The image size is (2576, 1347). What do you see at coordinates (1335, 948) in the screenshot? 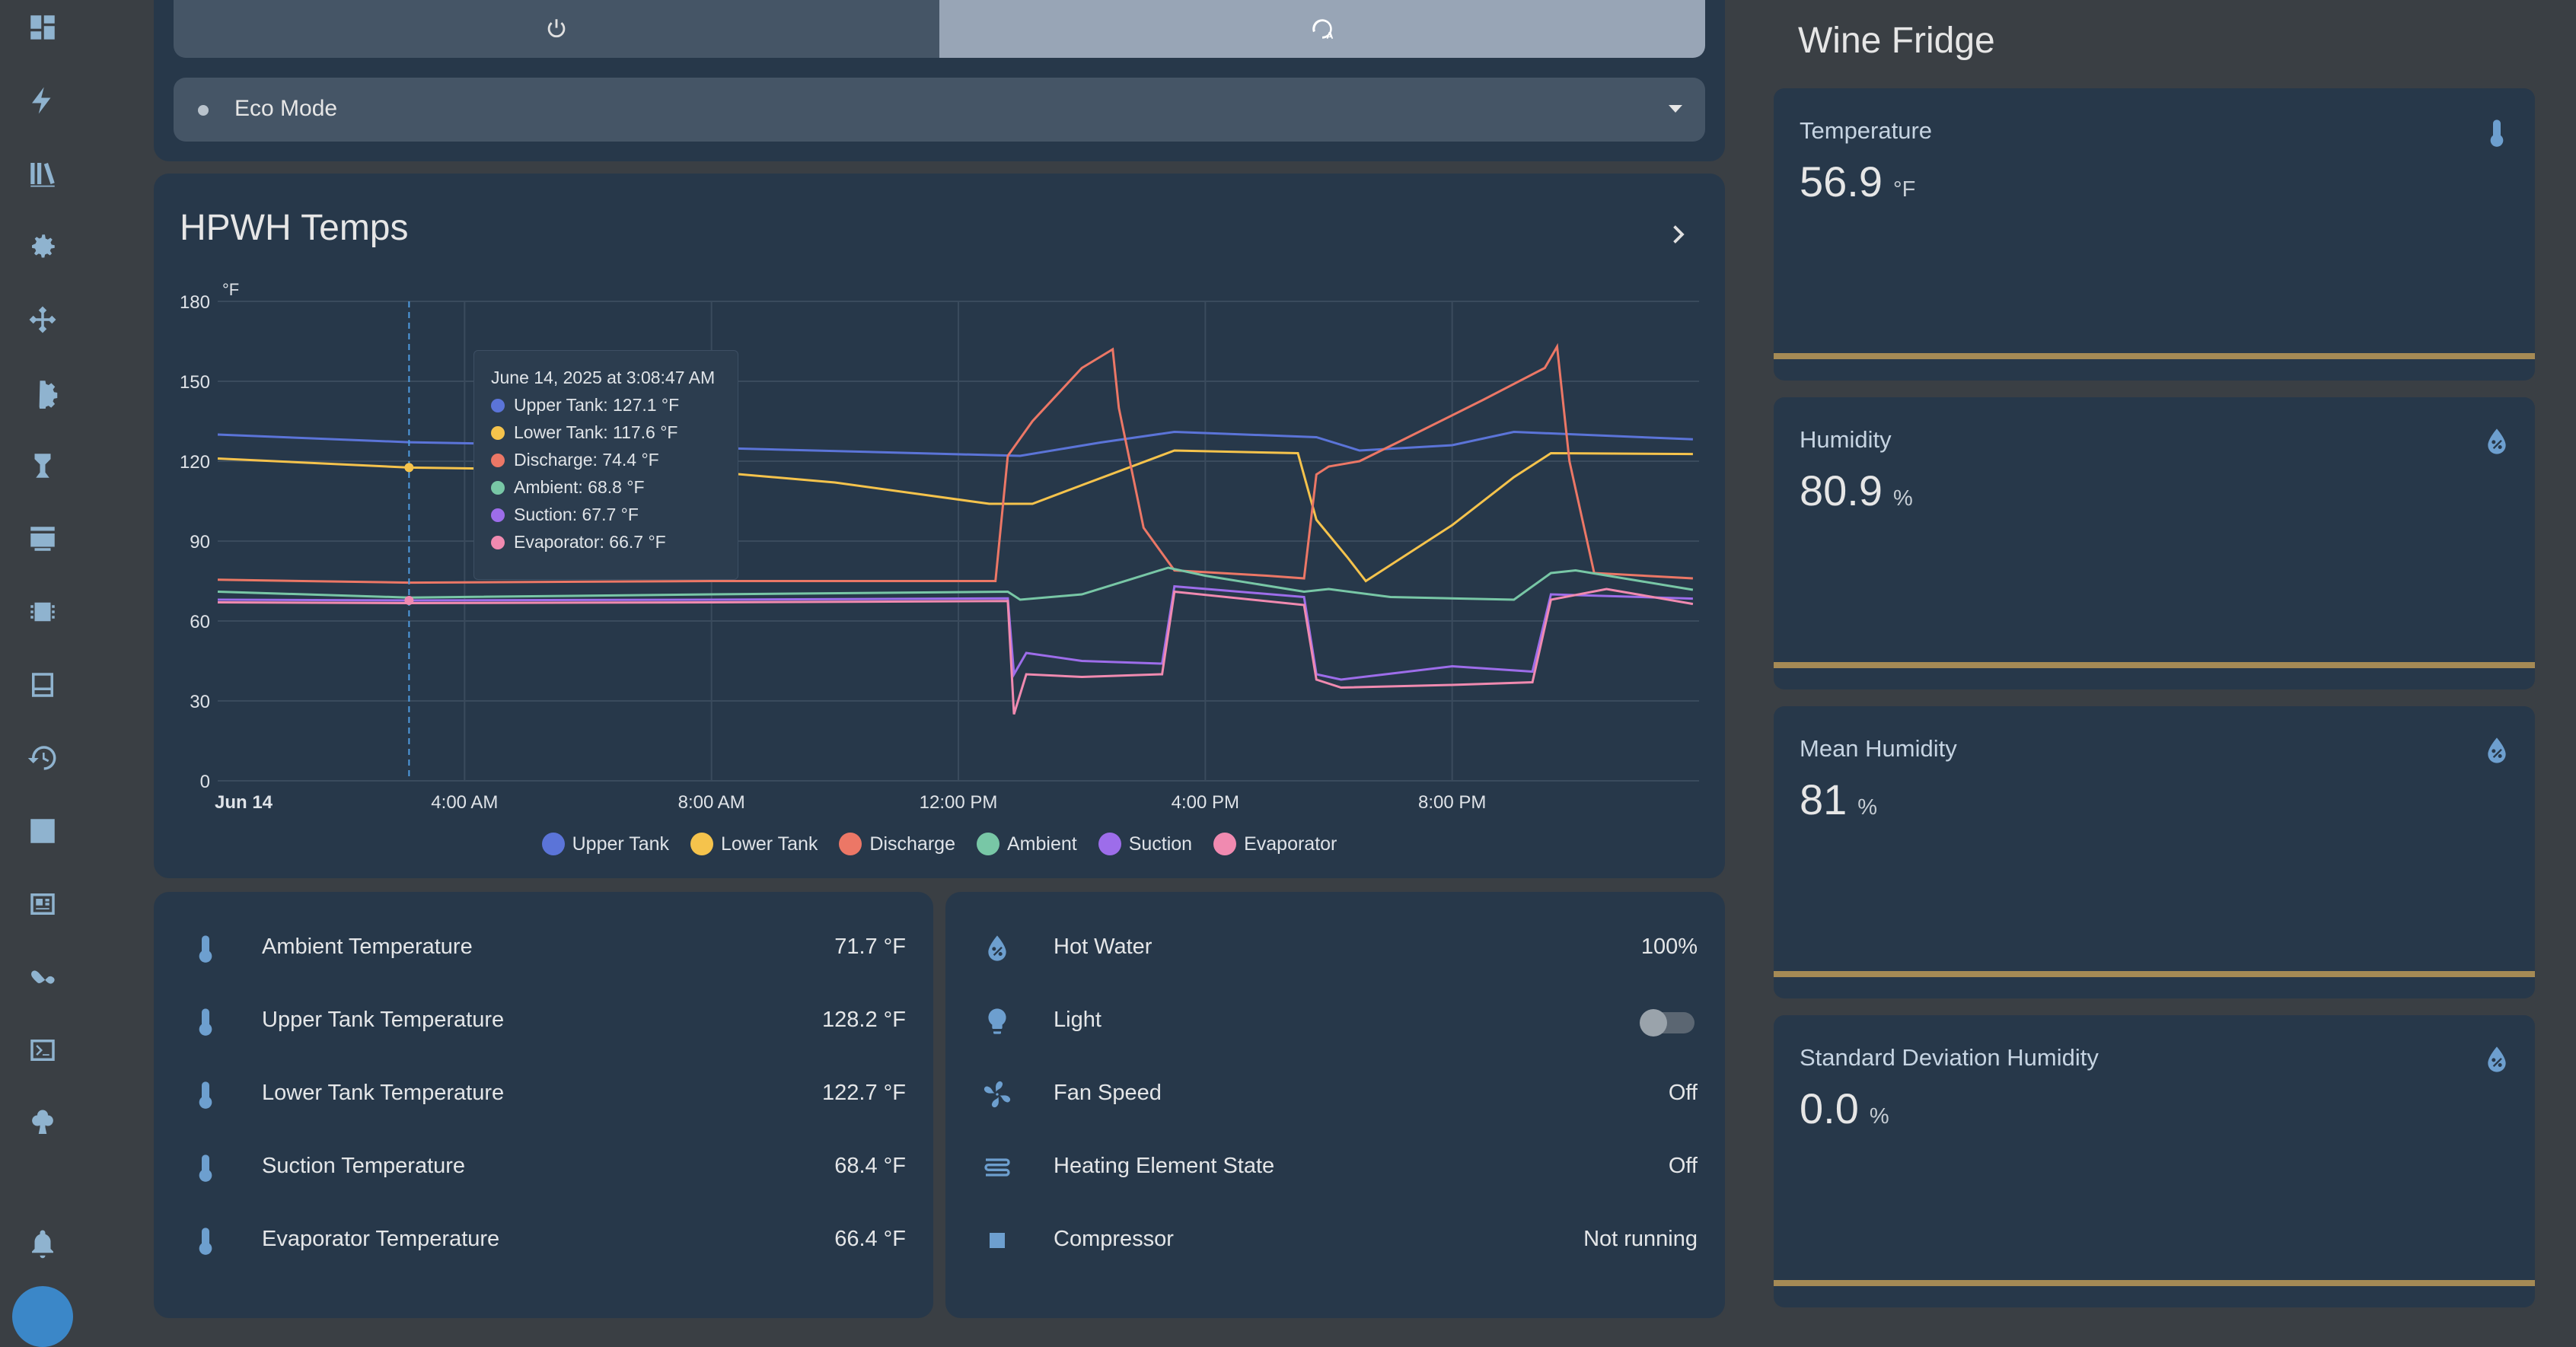
I see `entity-row-hot-water: Hot Water 100%` at bounding box center [1335, 948].